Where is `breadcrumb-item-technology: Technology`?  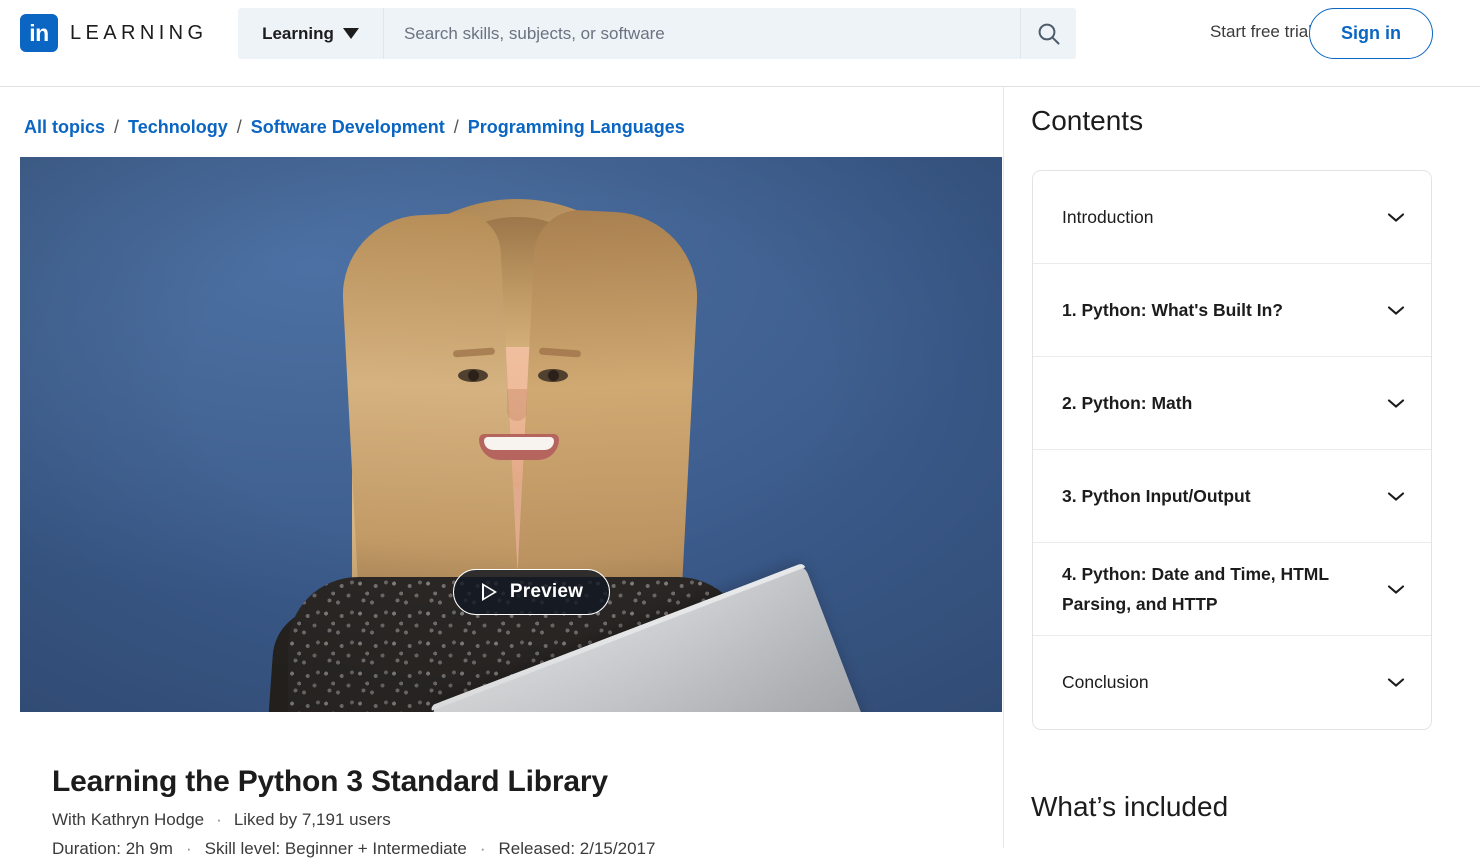
breadcrumb-item-technology: Technology is located at coordinates (178, 127).